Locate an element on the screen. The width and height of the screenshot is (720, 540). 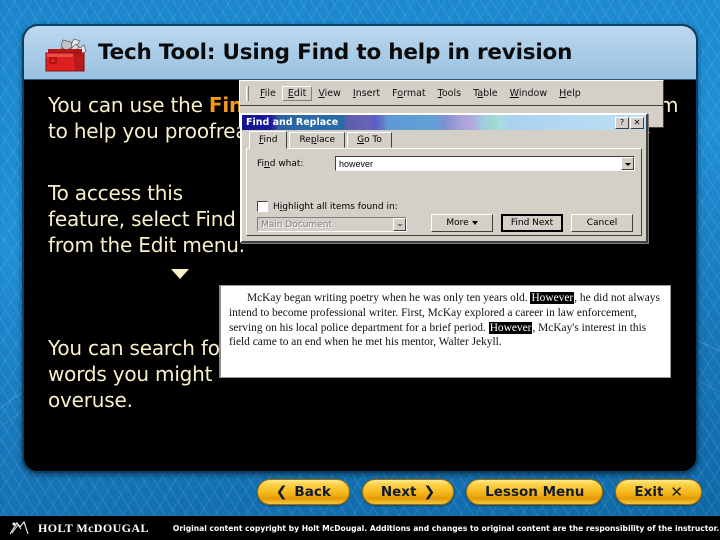
next-button: Next ❯ is located at coordinates (408, 492).